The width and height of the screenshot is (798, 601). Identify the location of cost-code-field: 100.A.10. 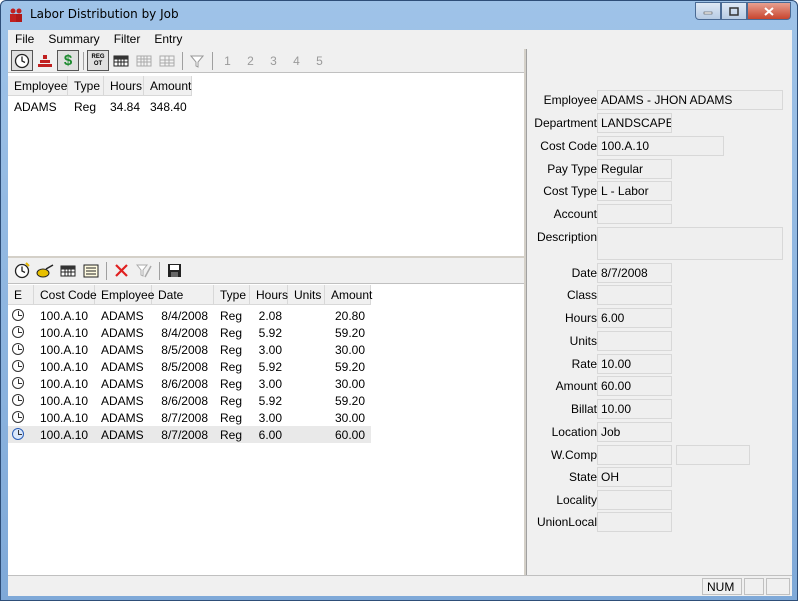
(660, 146).